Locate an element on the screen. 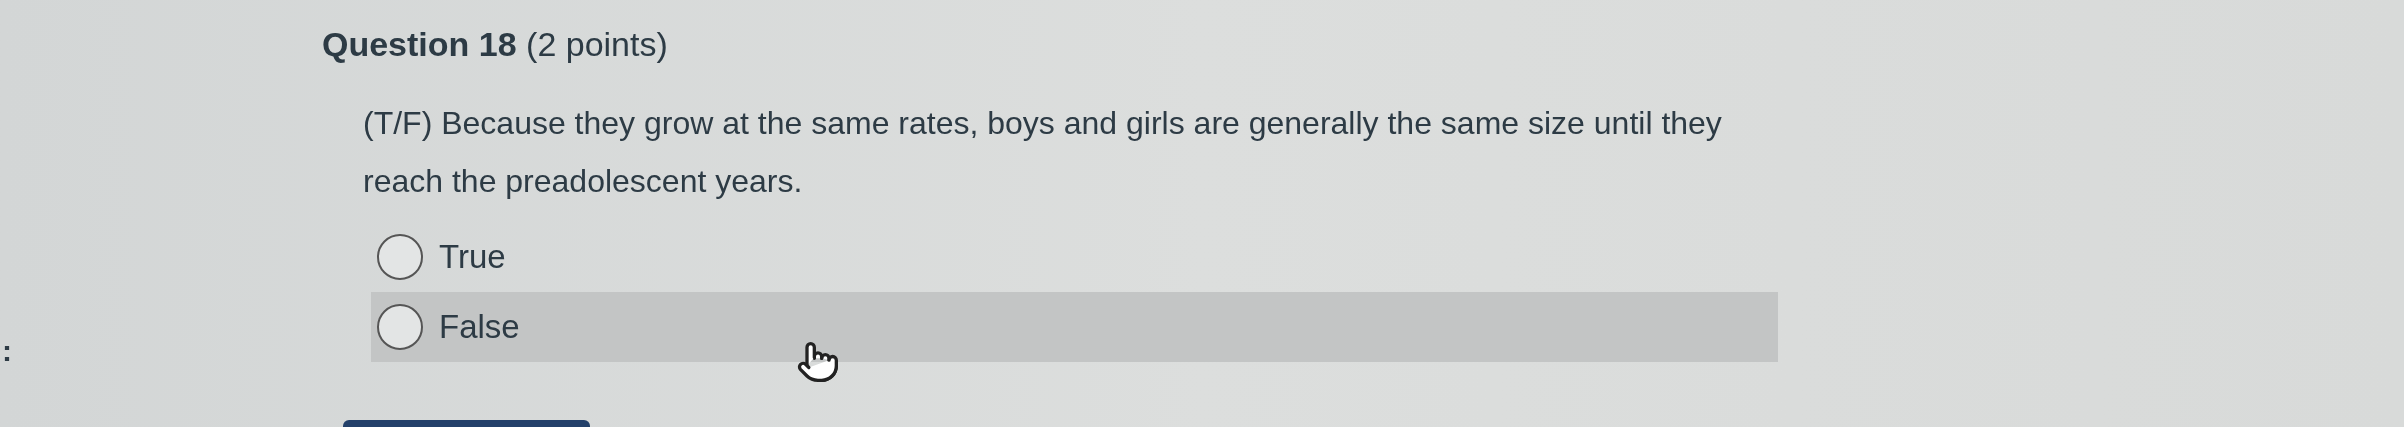 The height and width of the screenshot is (427, 2404). question-prompt: (T/F) Because they grow at the same rates, boys and girls are generally the same size until they reach the preadolescent years. is located at coordinates (1043, 152).